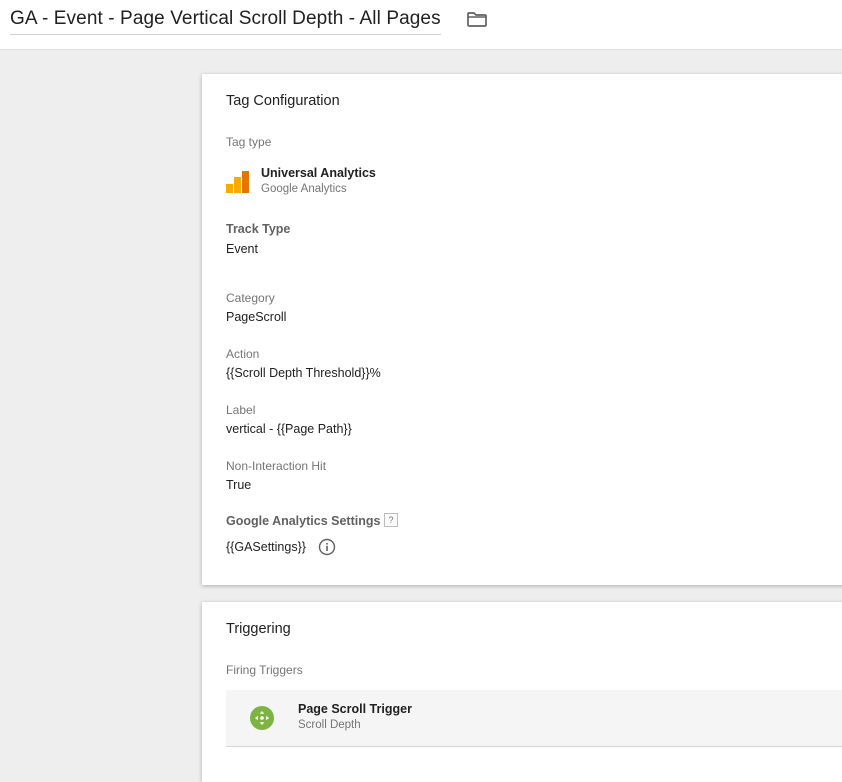 The width and height of the screenshot is (842, 782). I want to click on tag-type-subtitle: Google Analytics, so click(304, 189).